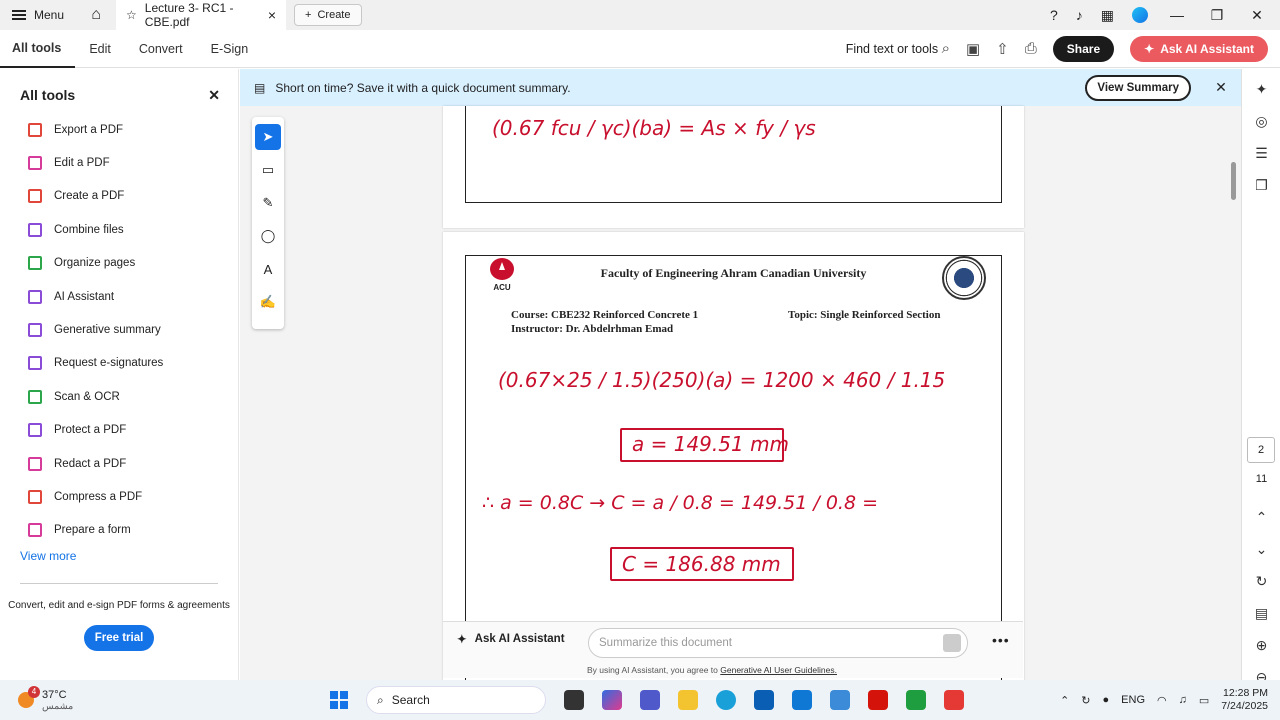 Image resolution: width=1280 pixels, height=720 pixels. I want to click on apps-grid-icon: ▦, so click(1107, 15).